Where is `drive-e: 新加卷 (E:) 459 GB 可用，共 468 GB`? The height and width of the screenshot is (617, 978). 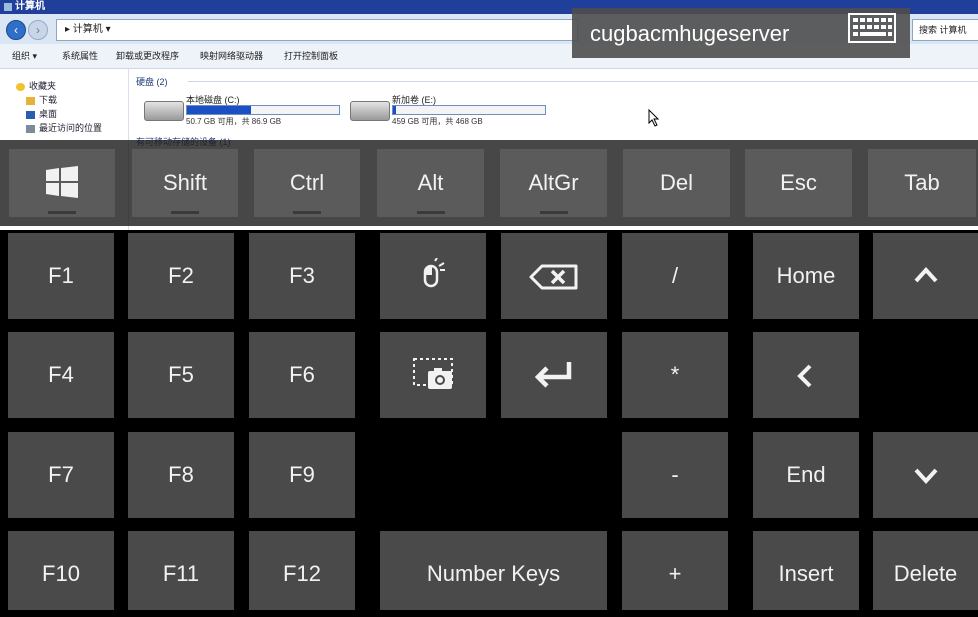
drive-e: 新加卷 (E:) 459 GB 可用，共 468 GB is located at coordinates (455, 113).